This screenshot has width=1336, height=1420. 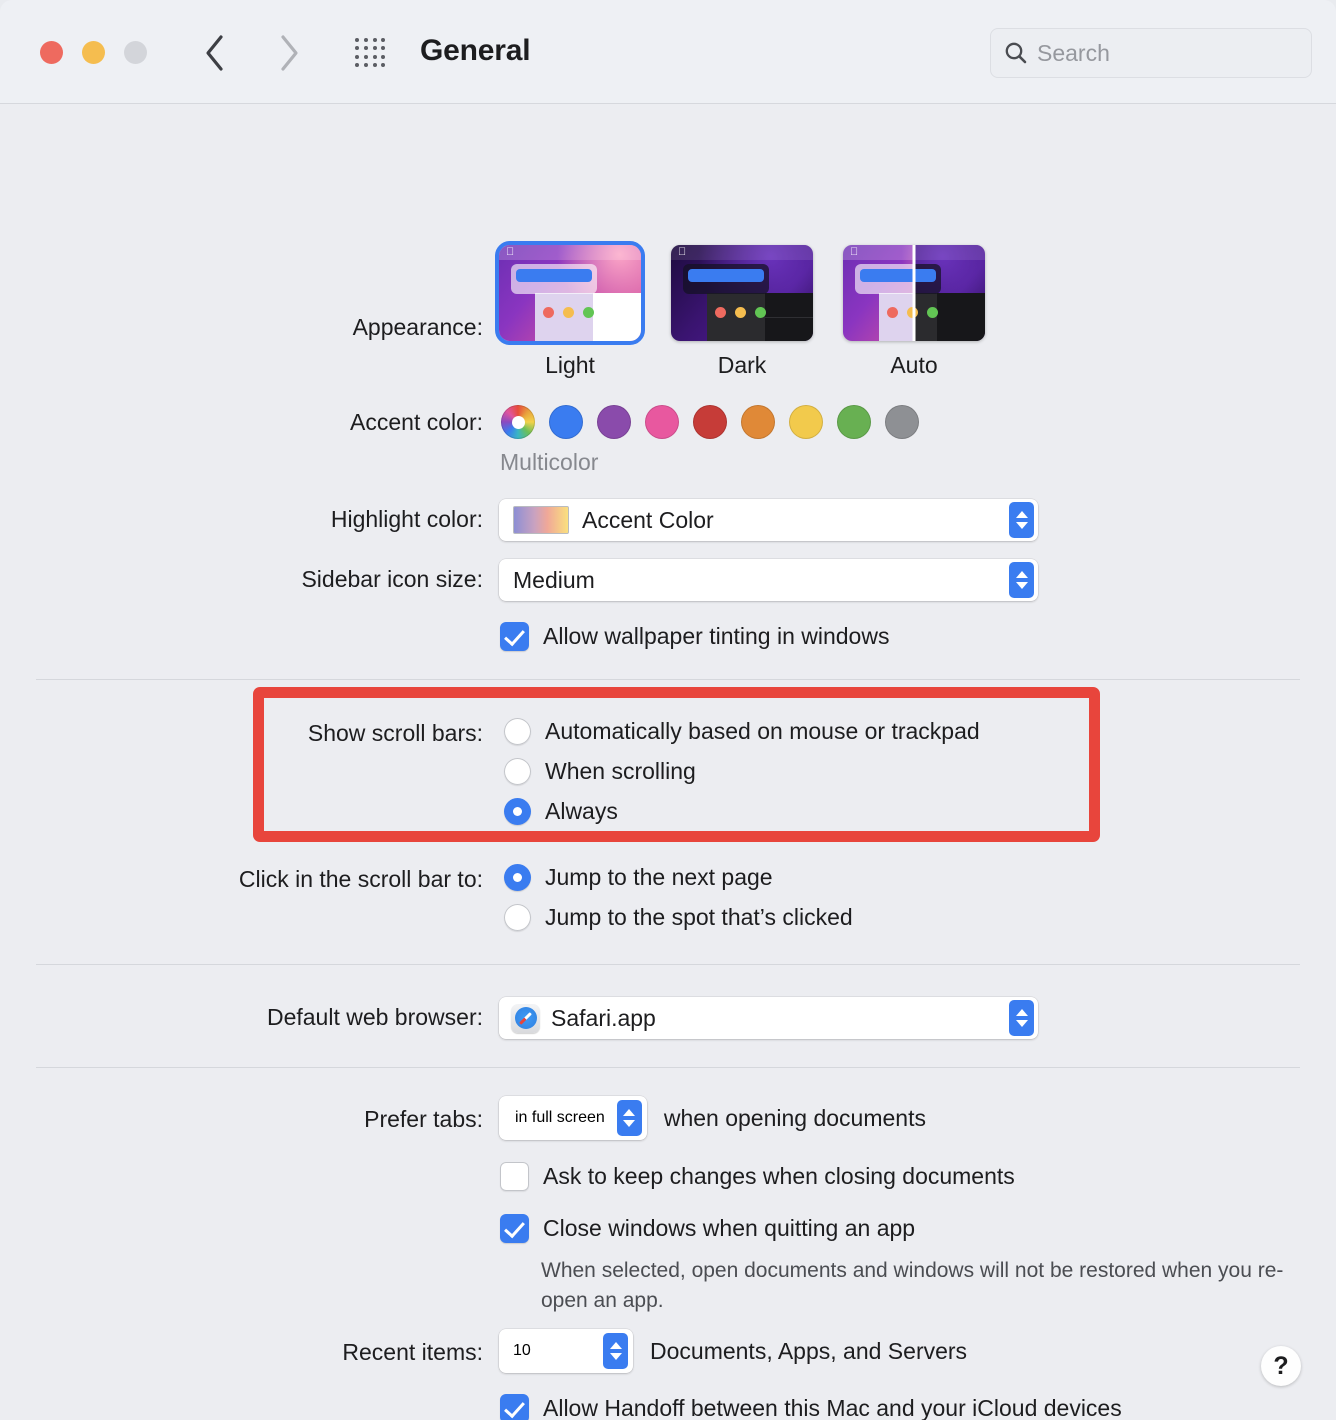 I want to click on radio-always-label: Always, so click(x=581, y=810).